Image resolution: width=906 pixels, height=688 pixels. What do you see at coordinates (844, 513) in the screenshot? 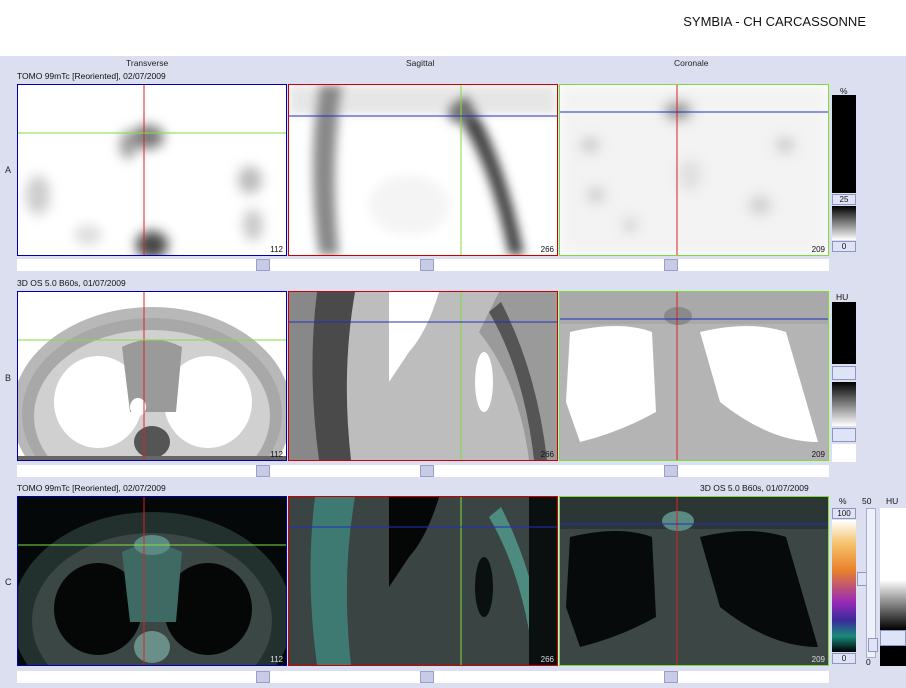
I see `scale-value-c-upper: 100` at bounding box center [844, 513].